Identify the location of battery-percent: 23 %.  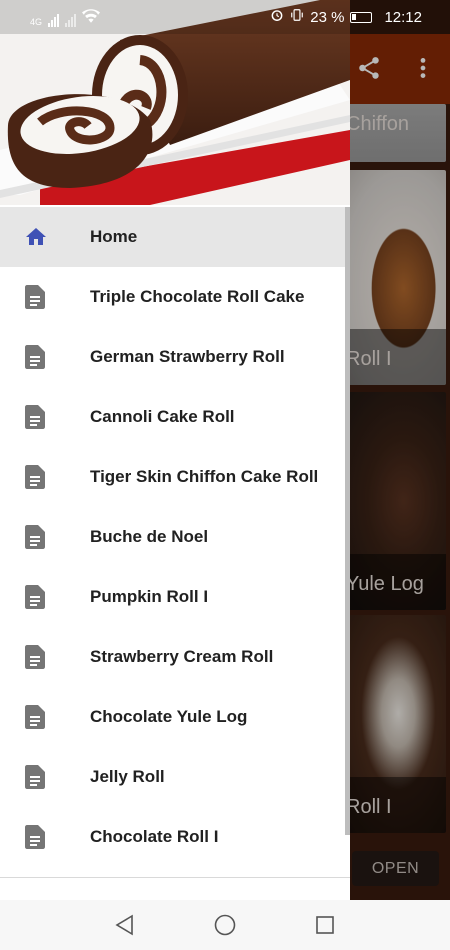
(327, 17).